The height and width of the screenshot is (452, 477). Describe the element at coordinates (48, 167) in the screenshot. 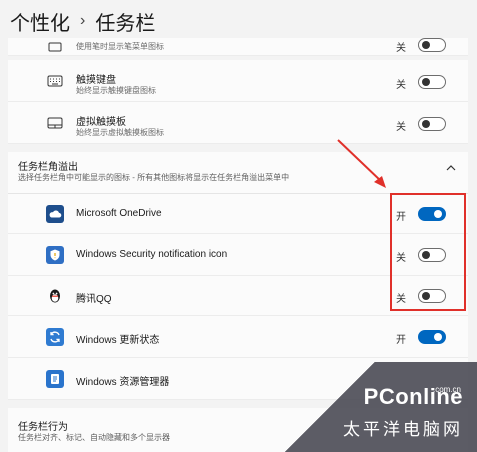

I see `section-title: 任务栏角溢出` at that location.